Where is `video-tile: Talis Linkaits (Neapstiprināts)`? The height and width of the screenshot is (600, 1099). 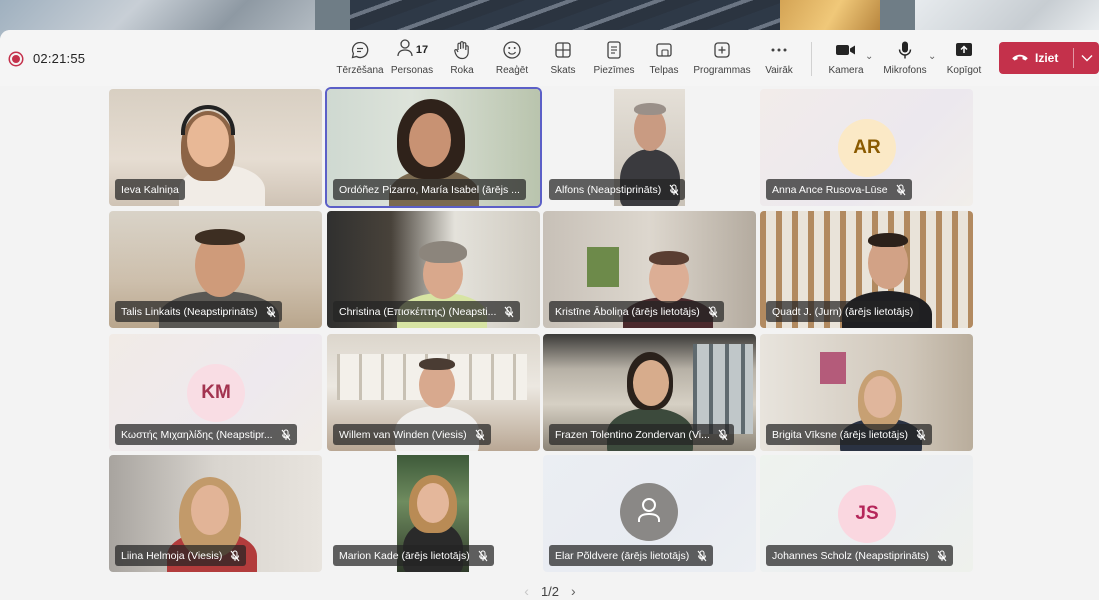
video-tile: Talis Linkaits (Neapstiprināts) is located at coordinates (215, 269).